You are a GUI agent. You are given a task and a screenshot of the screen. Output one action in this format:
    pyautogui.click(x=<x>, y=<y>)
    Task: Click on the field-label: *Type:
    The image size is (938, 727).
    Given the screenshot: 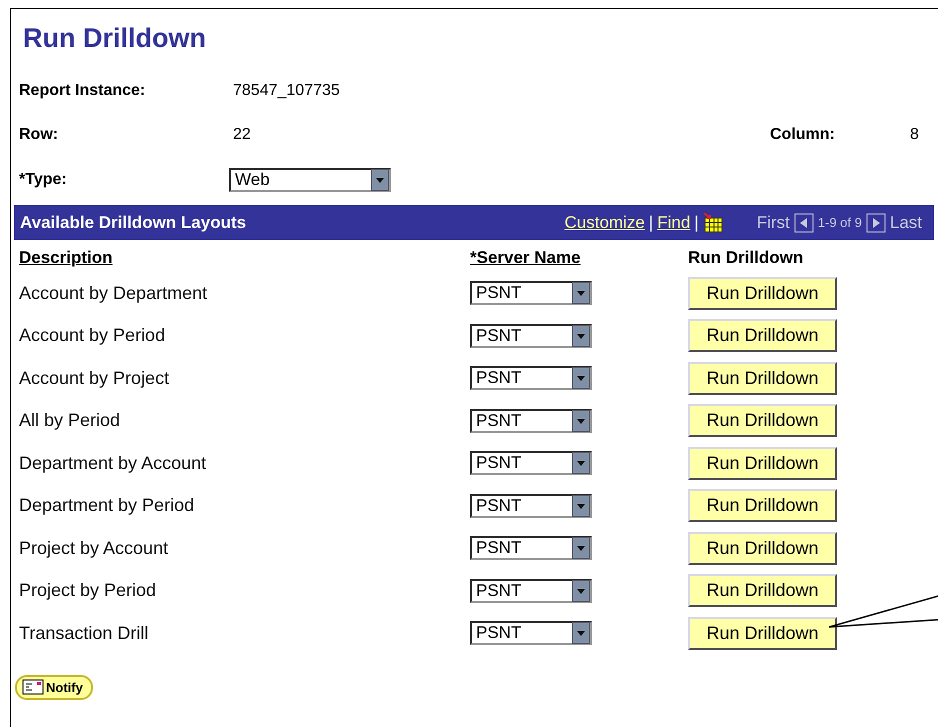 What is the action you would take?
    pyautogui.click(x=43, y=180)
    